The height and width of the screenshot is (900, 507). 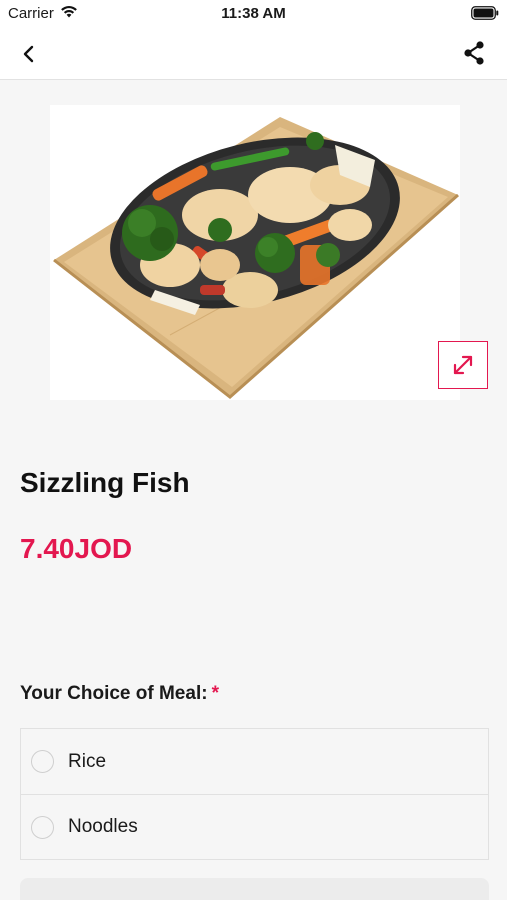 I want to click on meal-choice-heading: Your Choice of Meal: *, so click(x=119, y=694).